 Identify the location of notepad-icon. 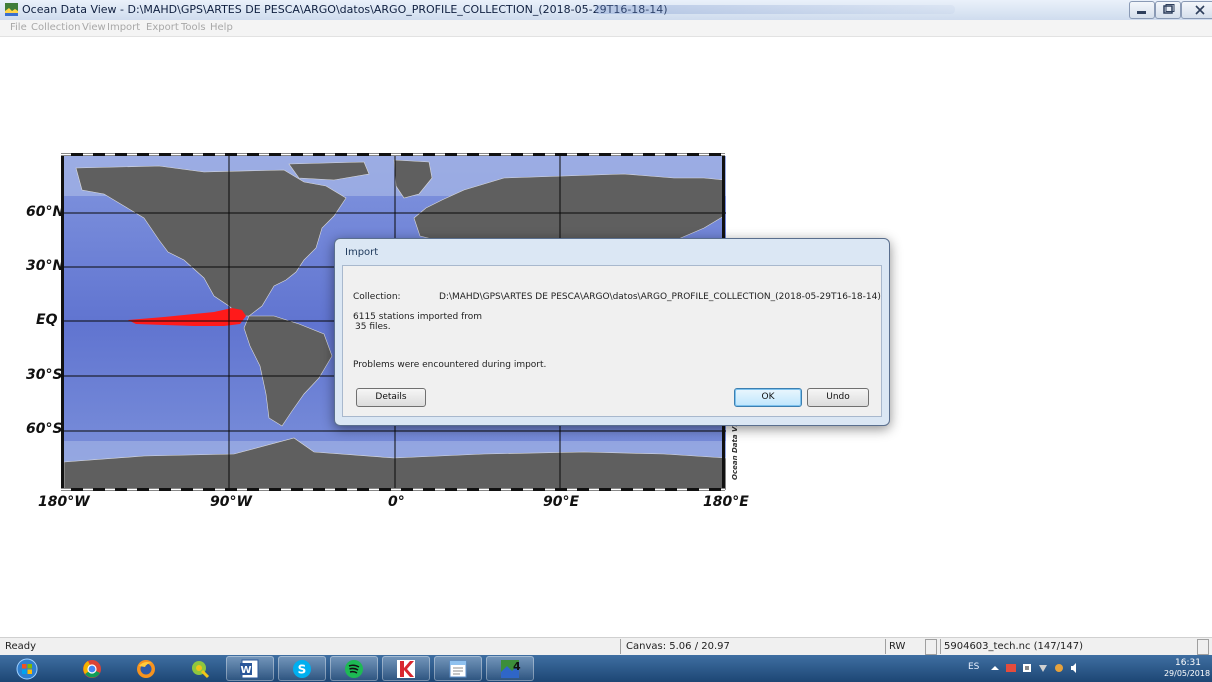
(458, 669).